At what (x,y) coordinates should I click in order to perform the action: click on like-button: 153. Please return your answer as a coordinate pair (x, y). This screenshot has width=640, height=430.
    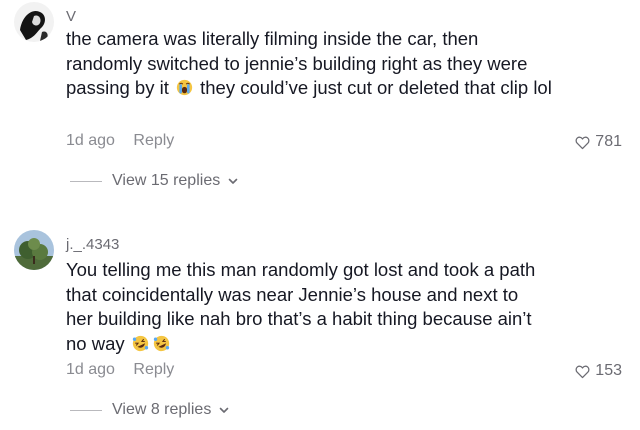
    Looking at the image, I should click on (598, 371).